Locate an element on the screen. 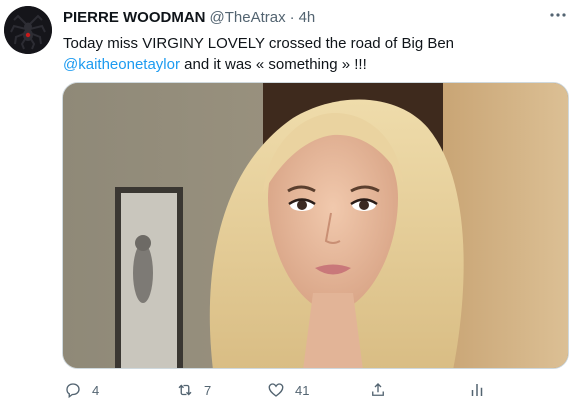 This screenshot has width=586, height=405. timestamp: 4h is located at coordinates (307, 17).